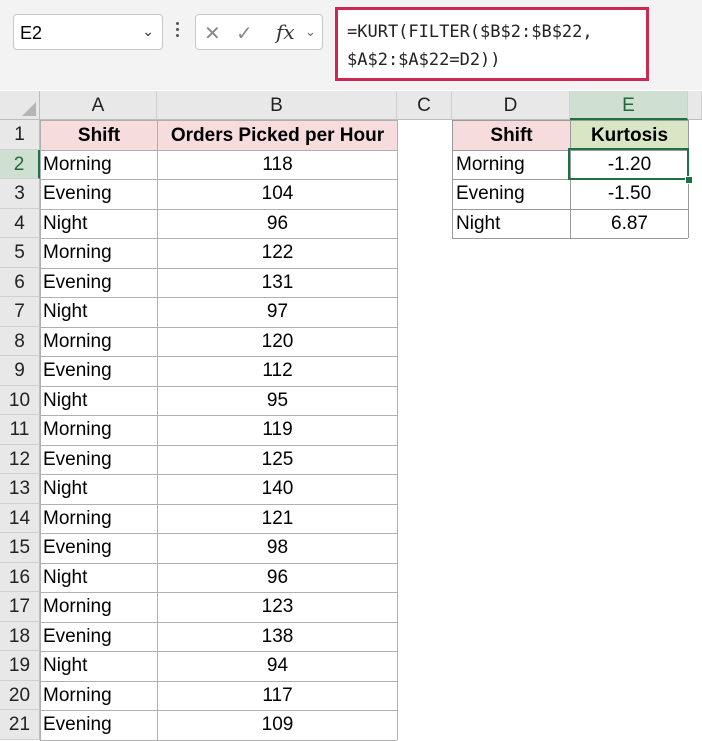  I want to click on column-header-d: D, so click(511, 105).